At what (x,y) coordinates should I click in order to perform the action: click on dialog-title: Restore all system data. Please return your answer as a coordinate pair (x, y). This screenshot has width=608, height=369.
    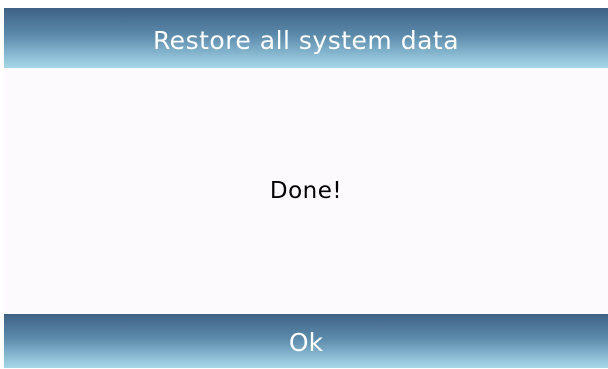
    Looking at the image, I should click on (306, 40).